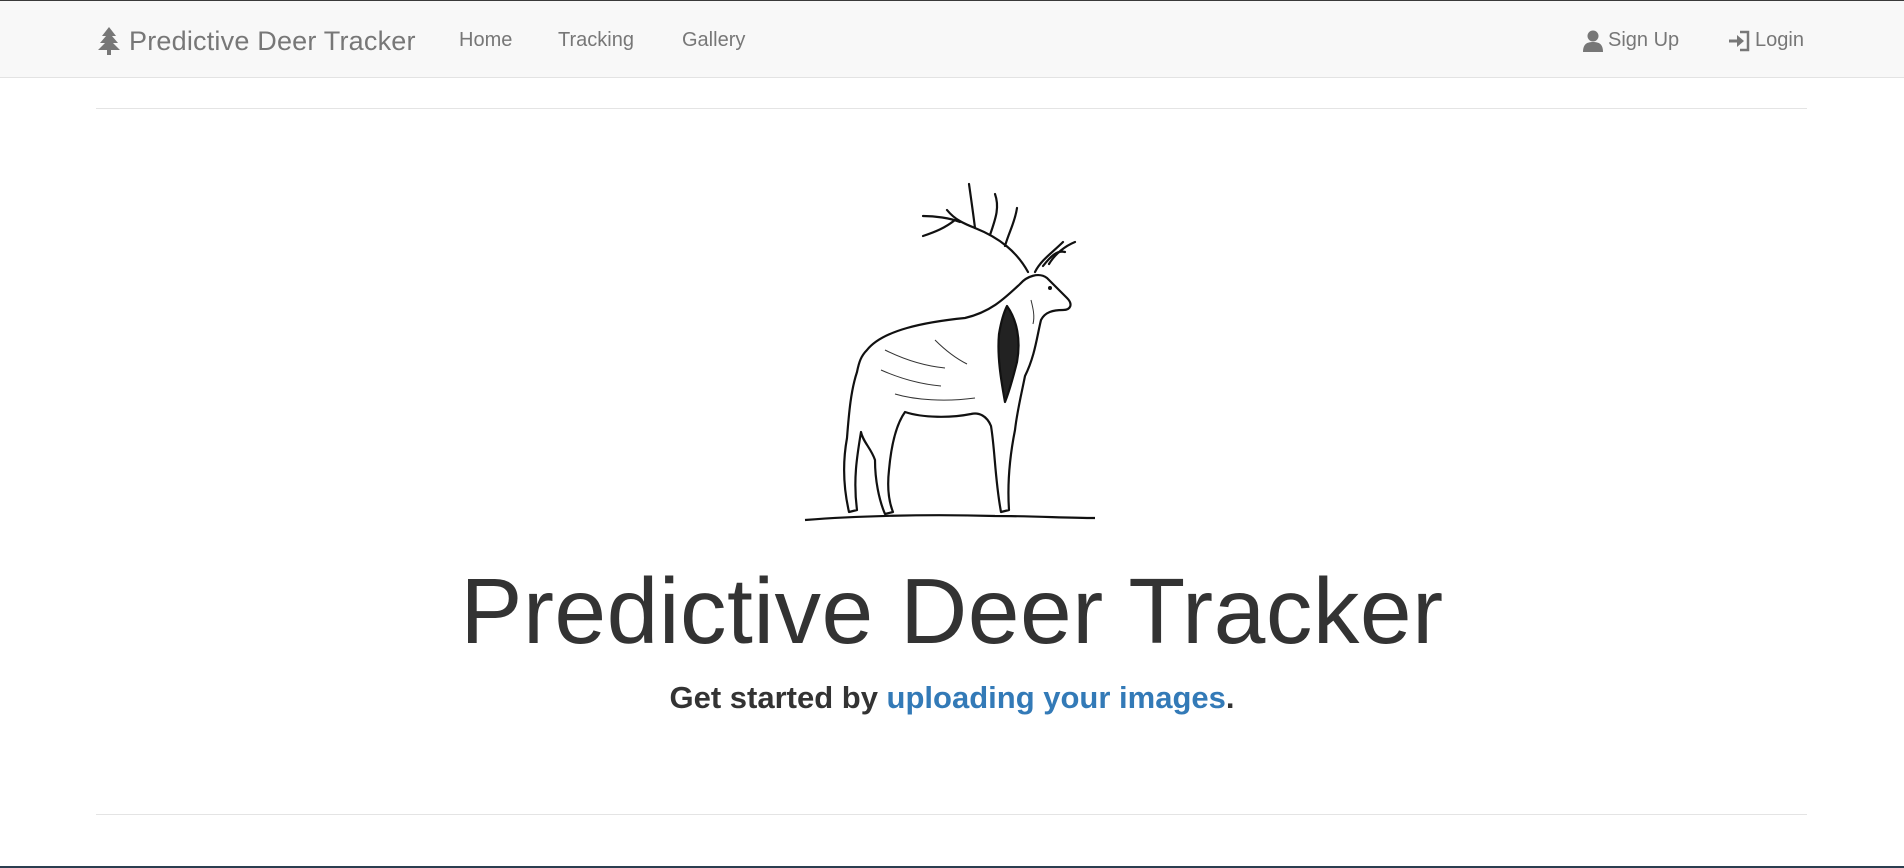  I want to click on hero-title: Predictive Deer Tracker, so click(952, 611).